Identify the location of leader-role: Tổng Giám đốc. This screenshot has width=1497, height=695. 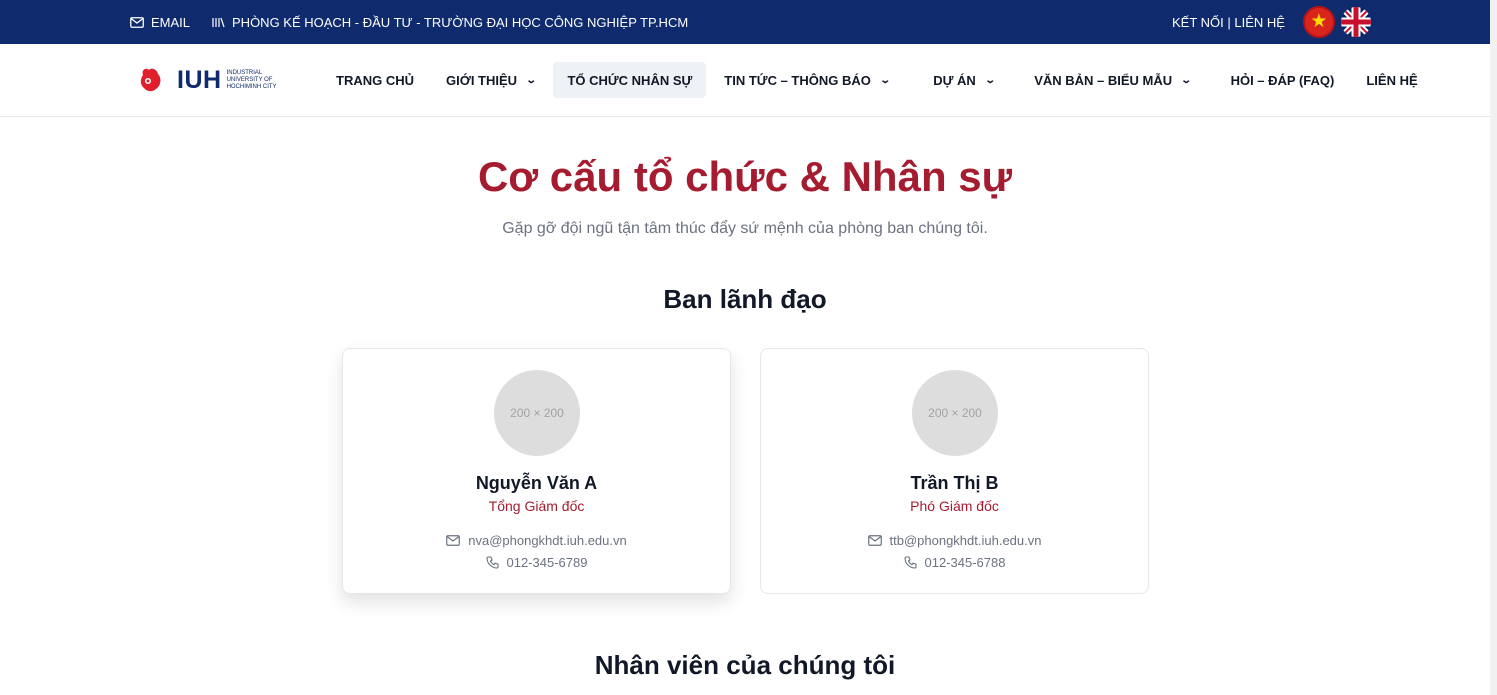
(536, 506).